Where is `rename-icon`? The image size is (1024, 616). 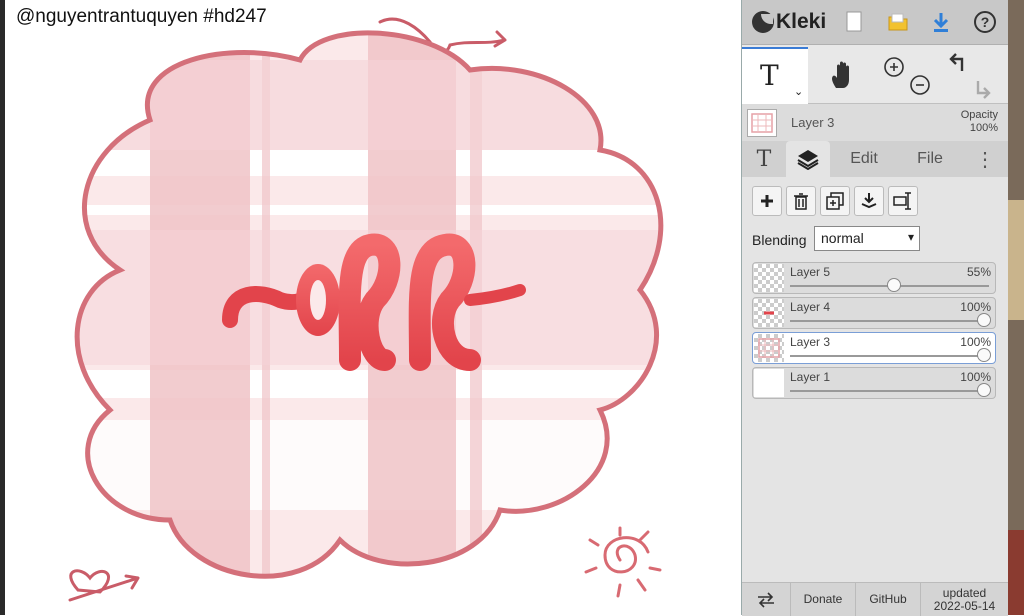 rename-icon is located at coordinates (902, 201).